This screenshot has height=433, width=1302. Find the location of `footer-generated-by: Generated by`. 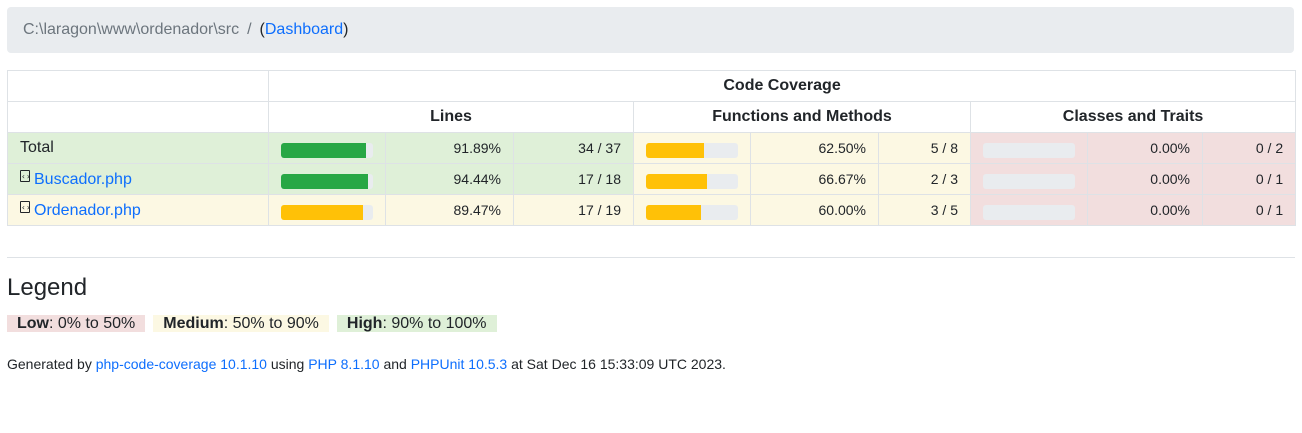

footer-generated-by: Generated by is located at coordinates (51, 364).